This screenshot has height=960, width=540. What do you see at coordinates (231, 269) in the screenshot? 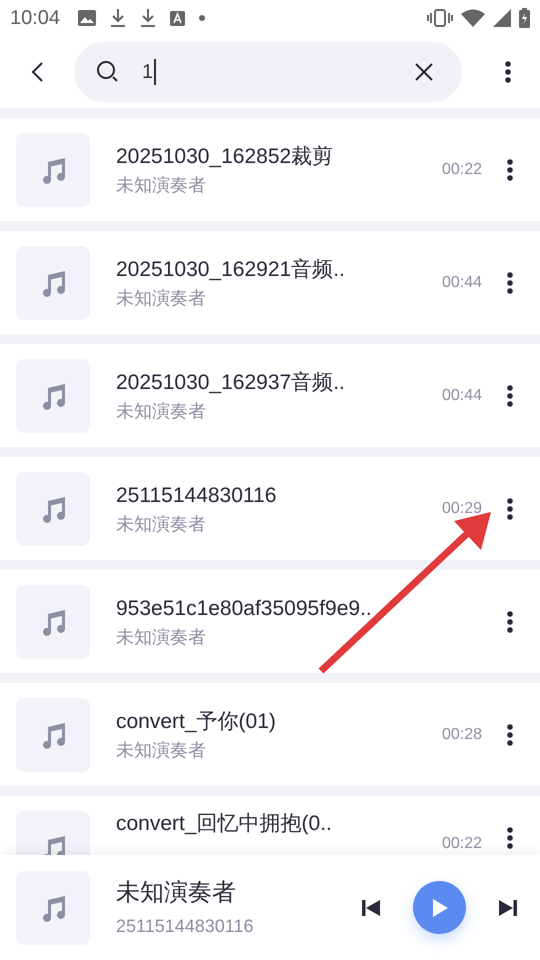
I see `song-title: 20251030_162921音频..` at bounding box center [231, 269].